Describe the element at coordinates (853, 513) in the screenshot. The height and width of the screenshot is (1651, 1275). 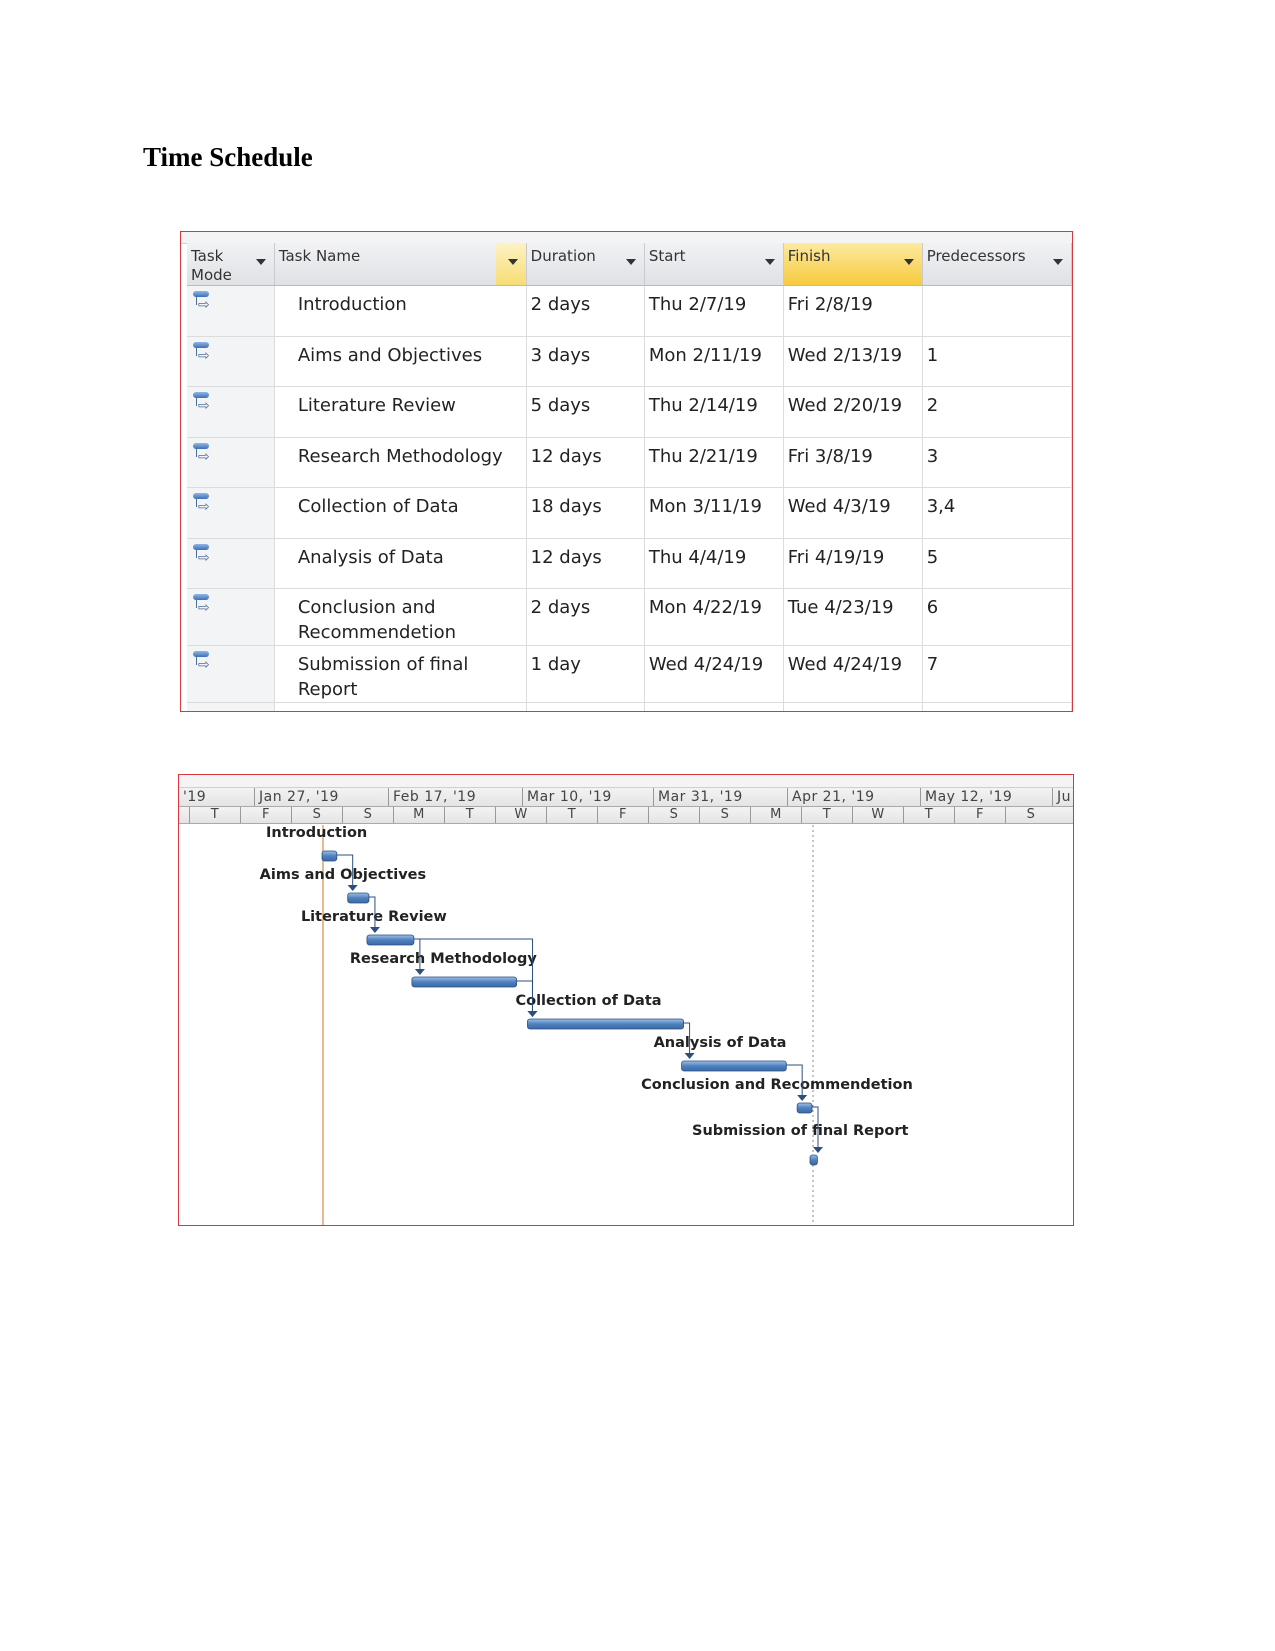
I see `finish-cell: Wed 4/3/19` at that location.